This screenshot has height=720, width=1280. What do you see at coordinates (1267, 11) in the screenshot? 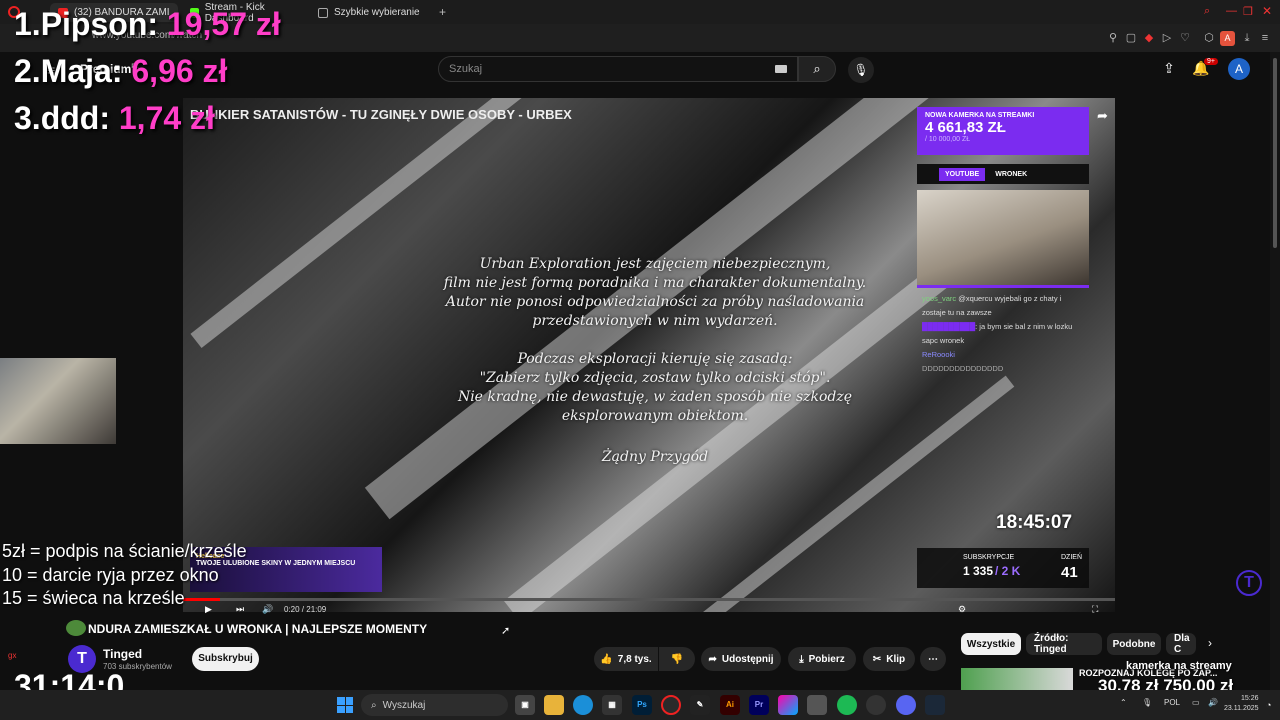
I see `close-icon: ✕` at bounding box center [1267, 11].